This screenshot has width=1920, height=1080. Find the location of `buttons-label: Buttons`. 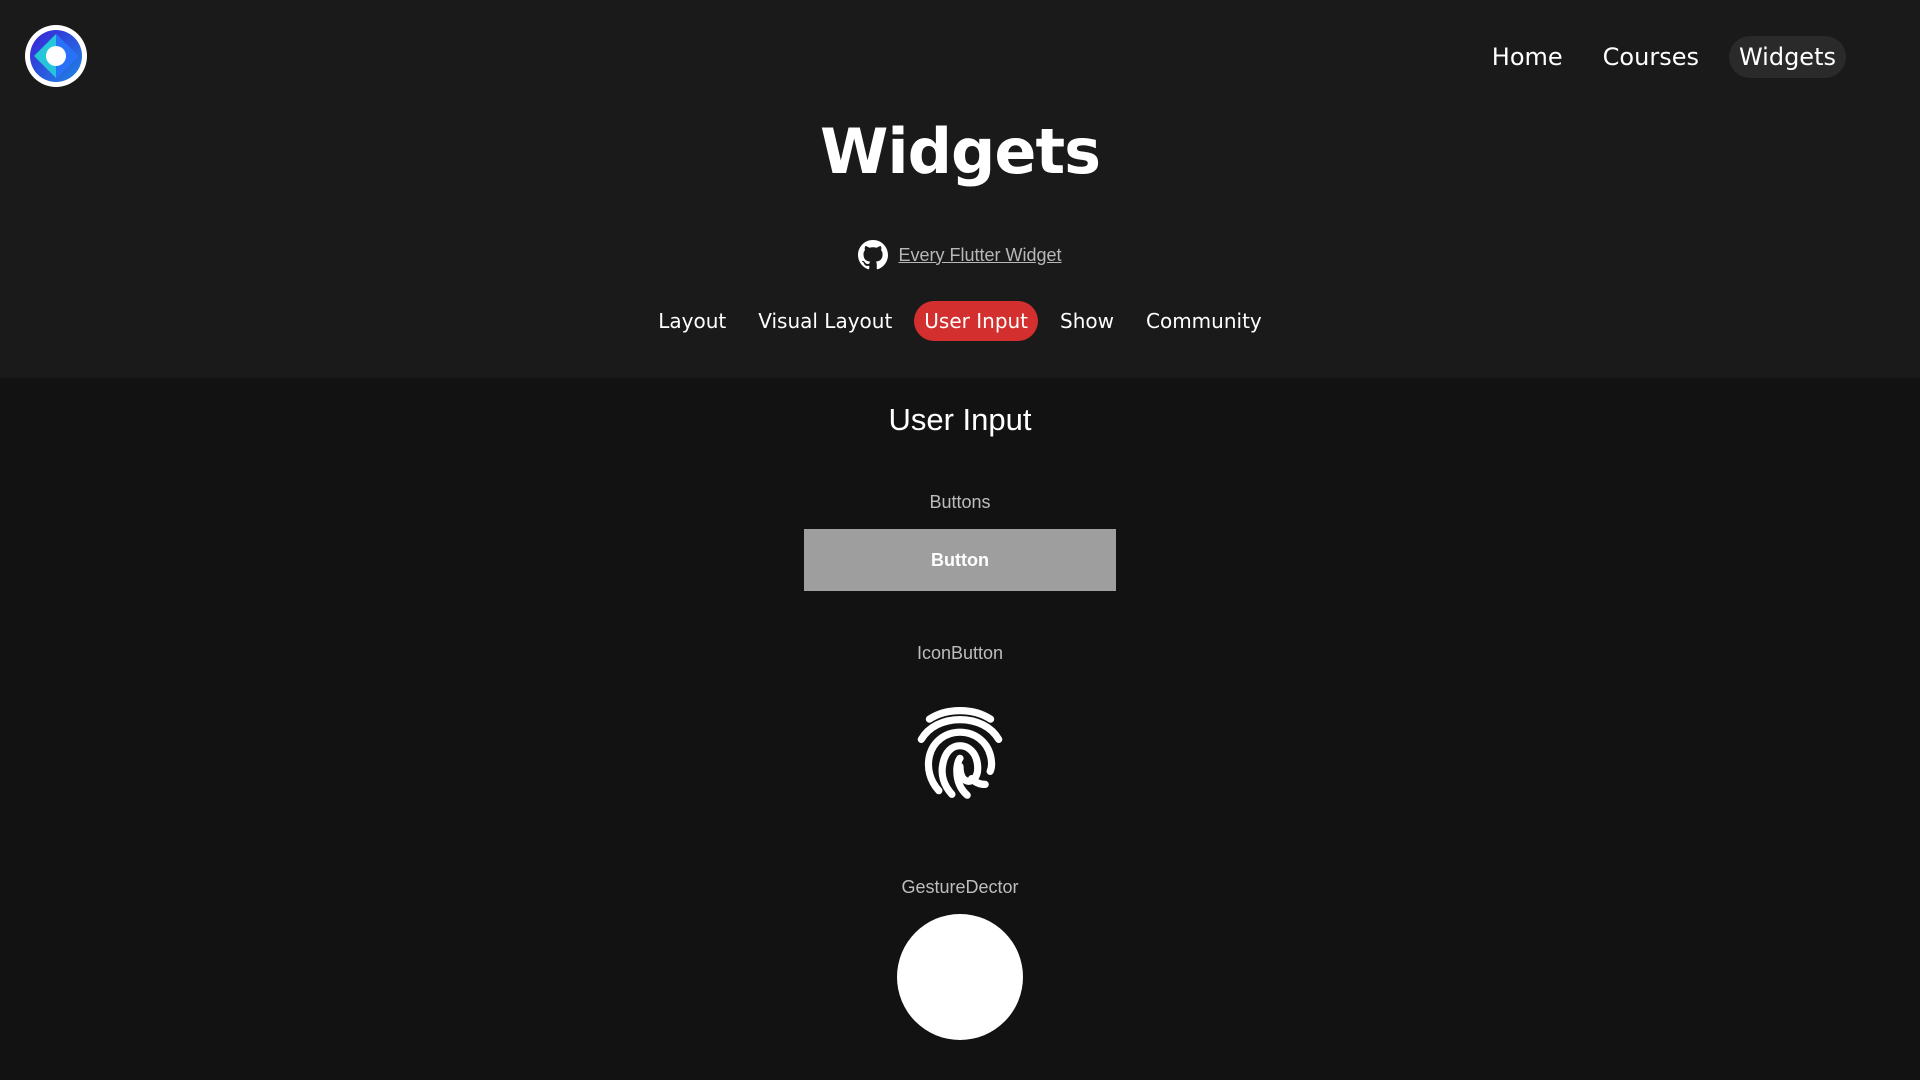

buttons-label: Buttons is located at coordinates (960, 502).